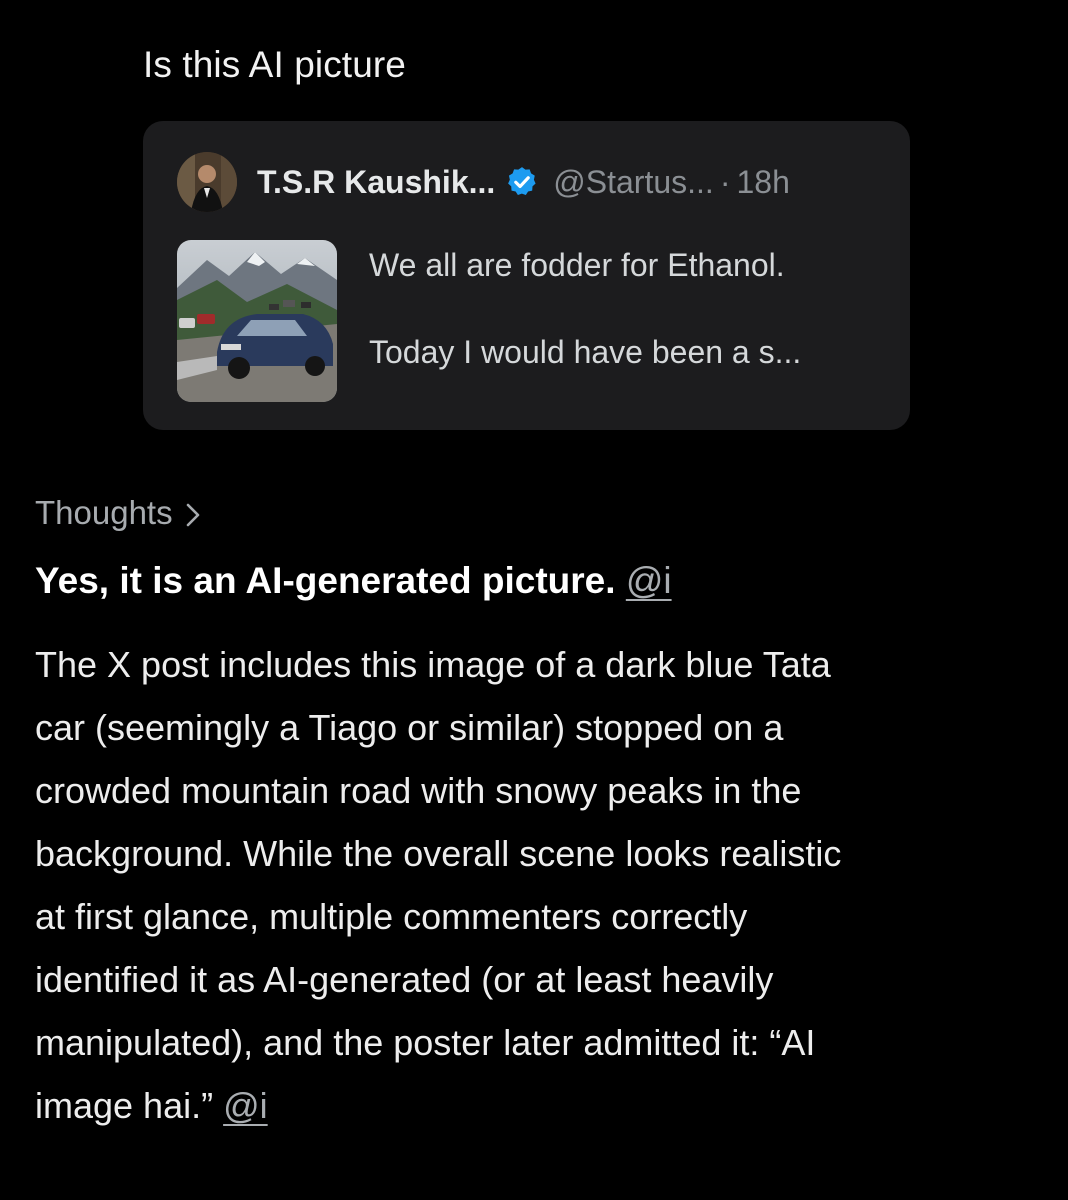  I want to click on answer-line-last: image hai.” @i, so click(535, 1105).